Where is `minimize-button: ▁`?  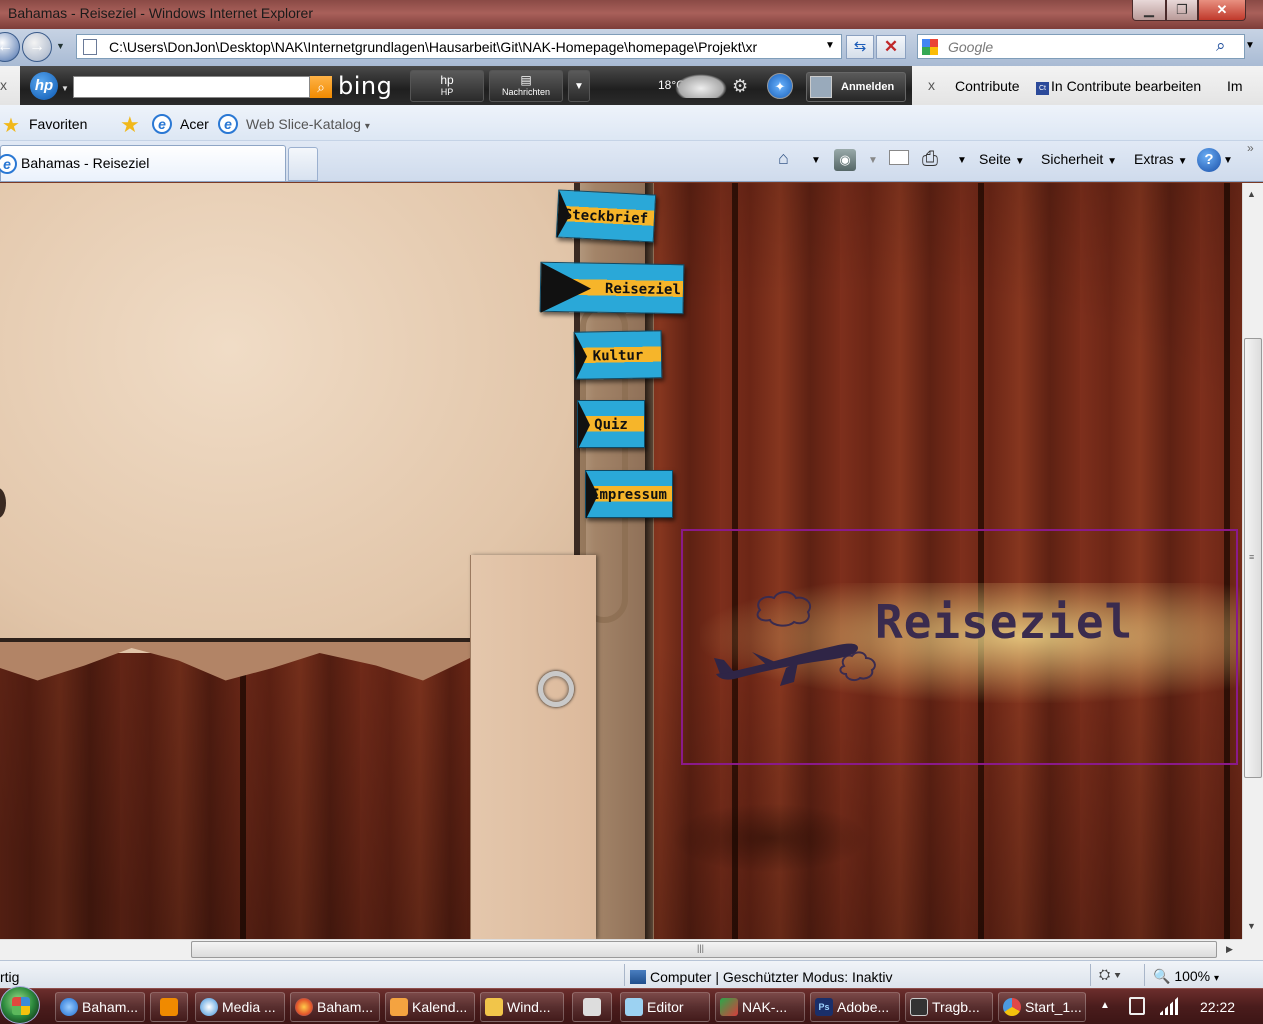 minimize-button: ▁ is located at coordinates (1149, 10).